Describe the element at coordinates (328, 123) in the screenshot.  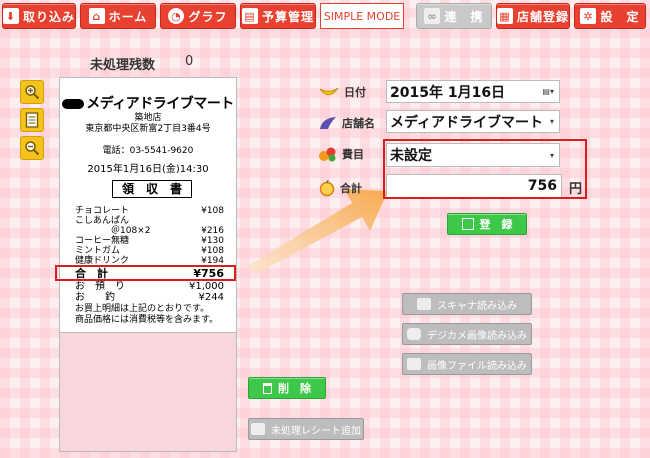
I see `grape-icon` at that location.